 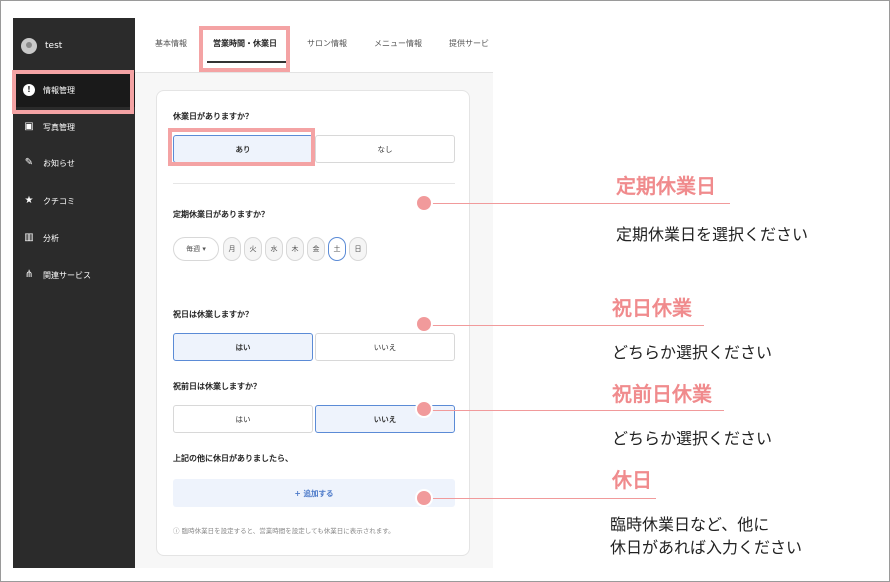 I want to click on tab-services: 提供サービ, so click(x=469, y=43).